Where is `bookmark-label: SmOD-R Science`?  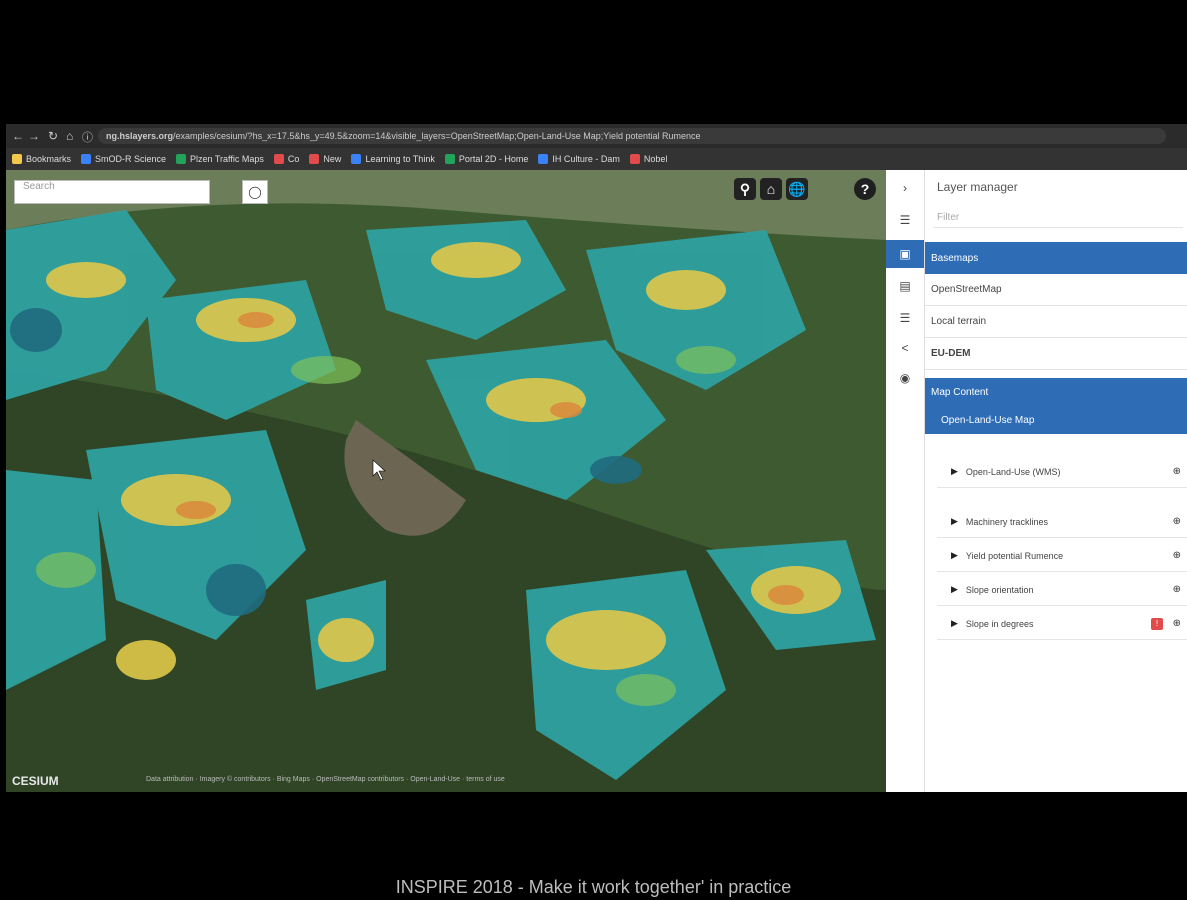
bookmark-label: SmOD-R Science is located at coordinates (131, 159).